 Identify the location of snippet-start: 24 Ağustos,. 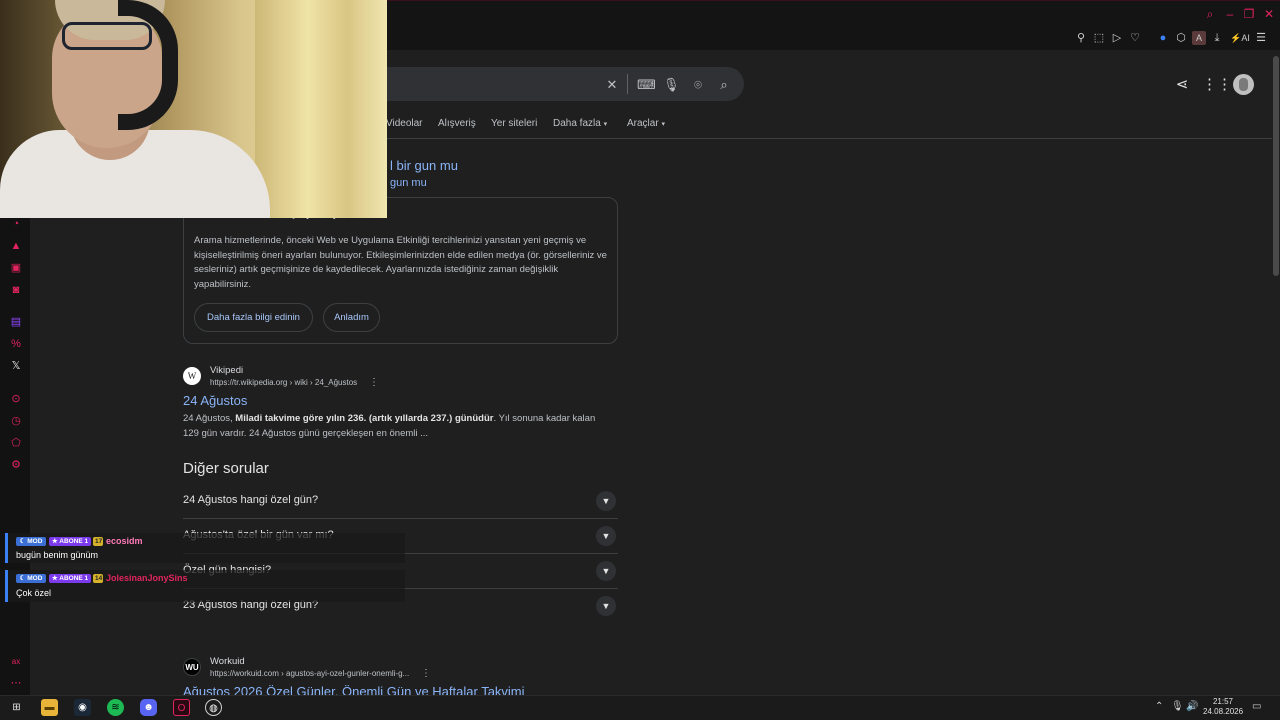
(209, 418).